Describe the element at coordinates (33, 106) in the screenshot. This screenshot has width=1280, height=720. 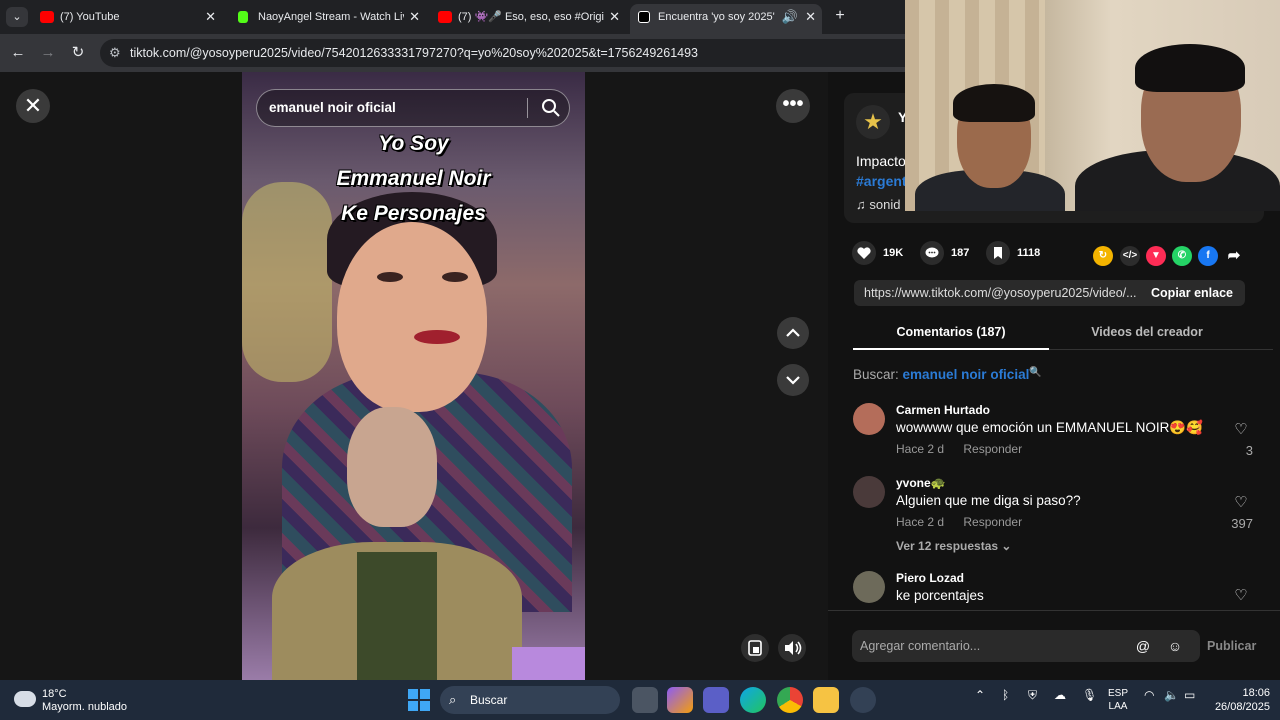
I see `close-video-button: ✕` at that location.